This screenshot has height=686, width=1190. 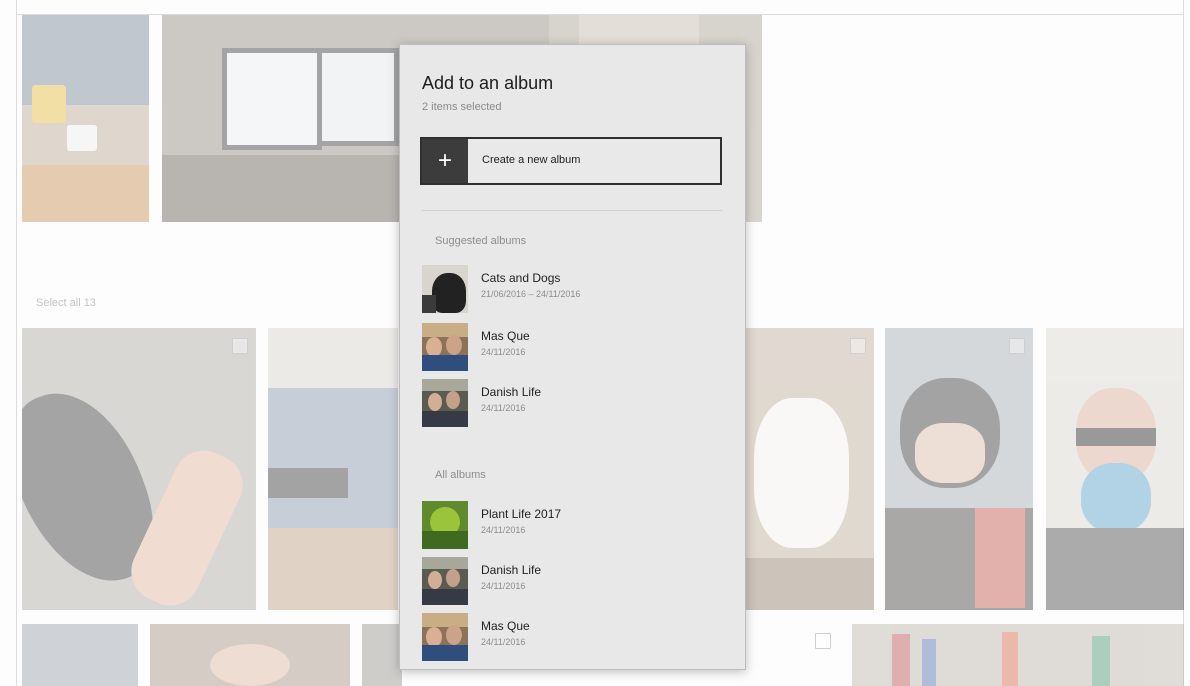 I want to click on suggested-albums-heading: Suggested albums, so click(x=481, y=241).